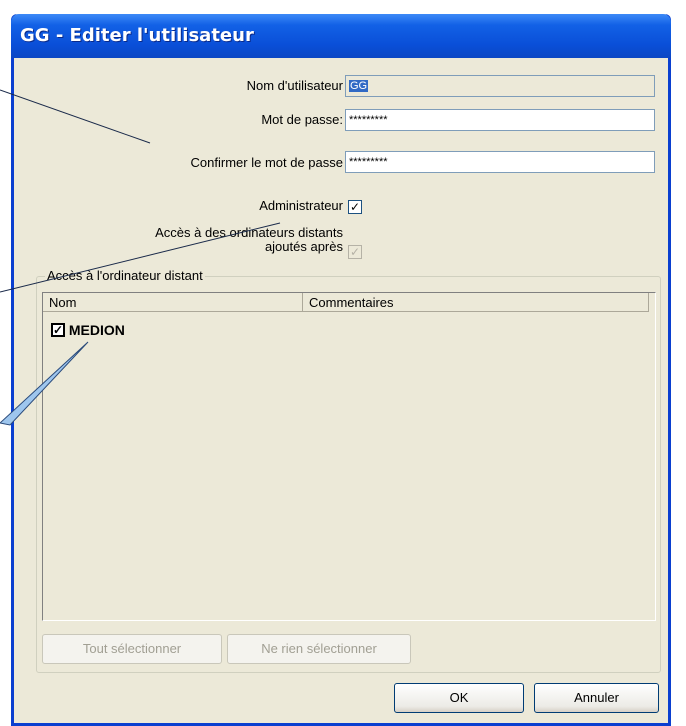 The width and height of the screenshot is (686, 726). What do you see at coordinates (476, 302) in the screenshot?
I see `column-header-comments: Commentaires` at bounding box center [476, 302].